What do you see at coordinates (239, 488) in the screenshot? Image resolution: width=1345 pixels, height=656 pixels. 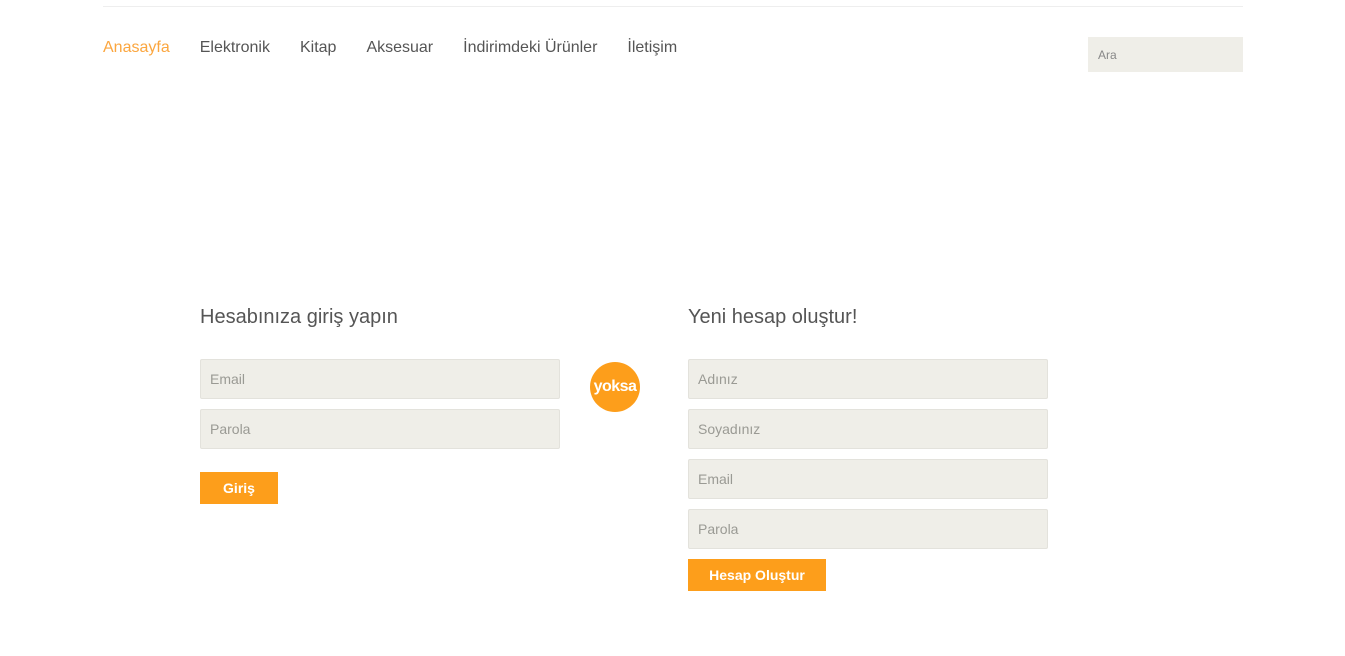 I see `login-button: Giriş` at bounding box center [239, 488].